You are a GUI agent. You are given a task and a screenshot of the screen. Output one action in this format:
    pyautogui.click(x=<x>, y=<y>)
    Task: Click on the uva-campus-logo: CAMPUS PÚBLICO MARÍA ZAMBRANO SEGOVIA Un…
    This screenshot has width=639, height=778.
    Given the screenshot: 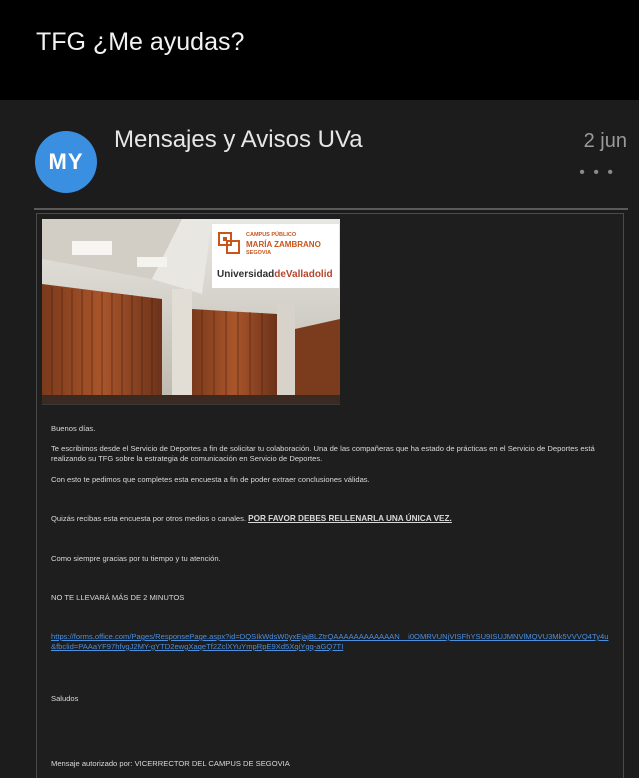 What is the action you would take?
    pyautogui.click(x=275, y=256)
    